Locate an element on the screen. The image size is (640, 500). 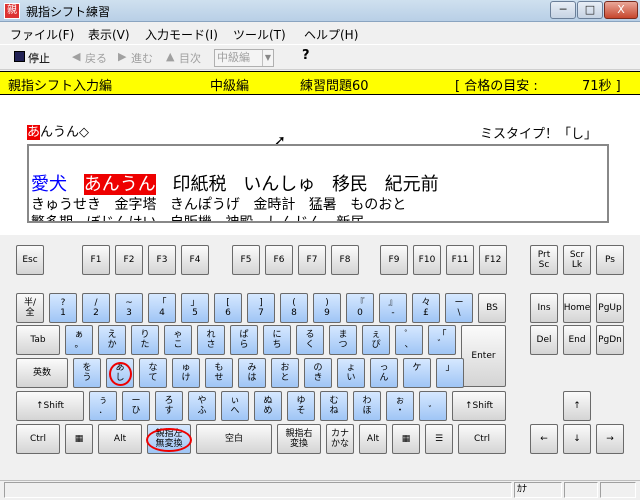
key-ctrl-left: Ctrl is located at coordinates (38, 439).